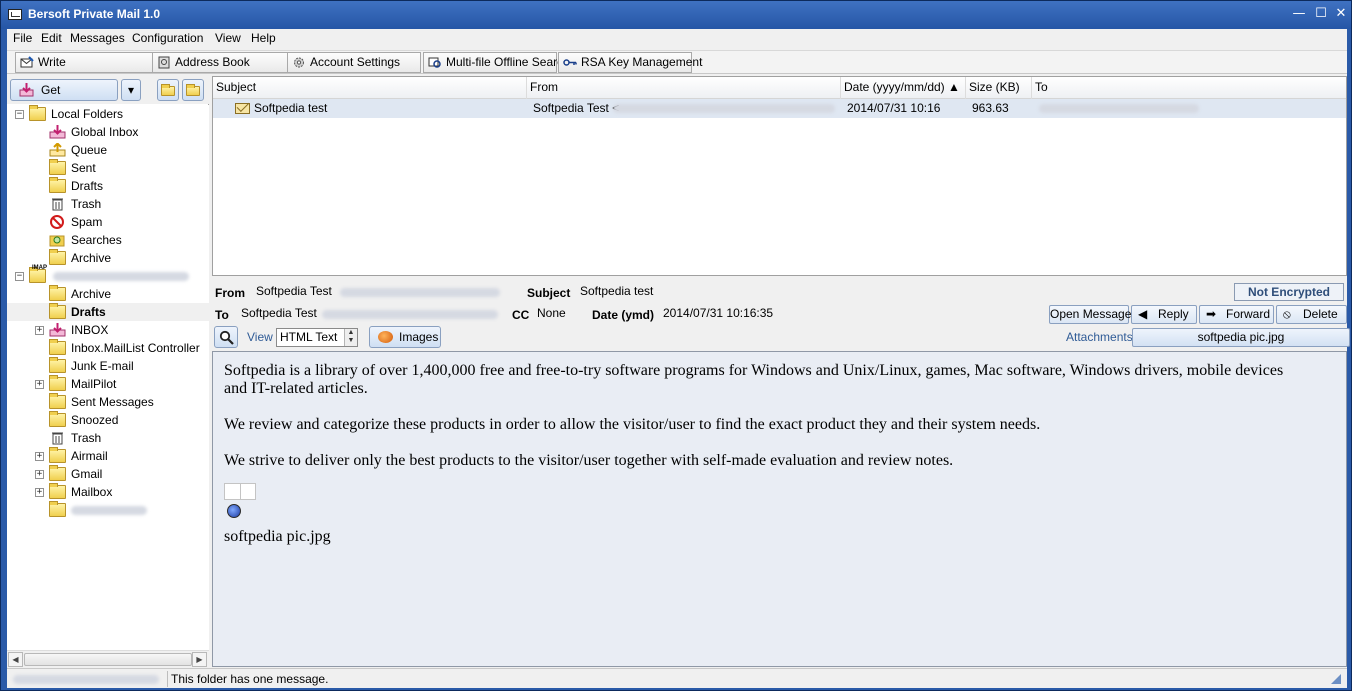 This screenshot has width=1352, height=691. Describe the element at coordinates (39, 492) in the screenshot. I see `expand-mailbox: +` at that location.